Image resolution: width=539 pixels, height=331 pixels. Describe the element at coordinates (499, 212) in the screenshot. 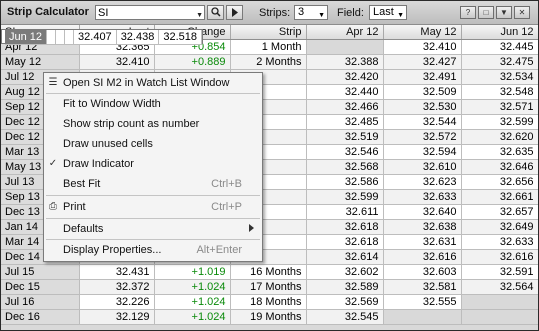

I see `cell-jun: 32.657` at that location.